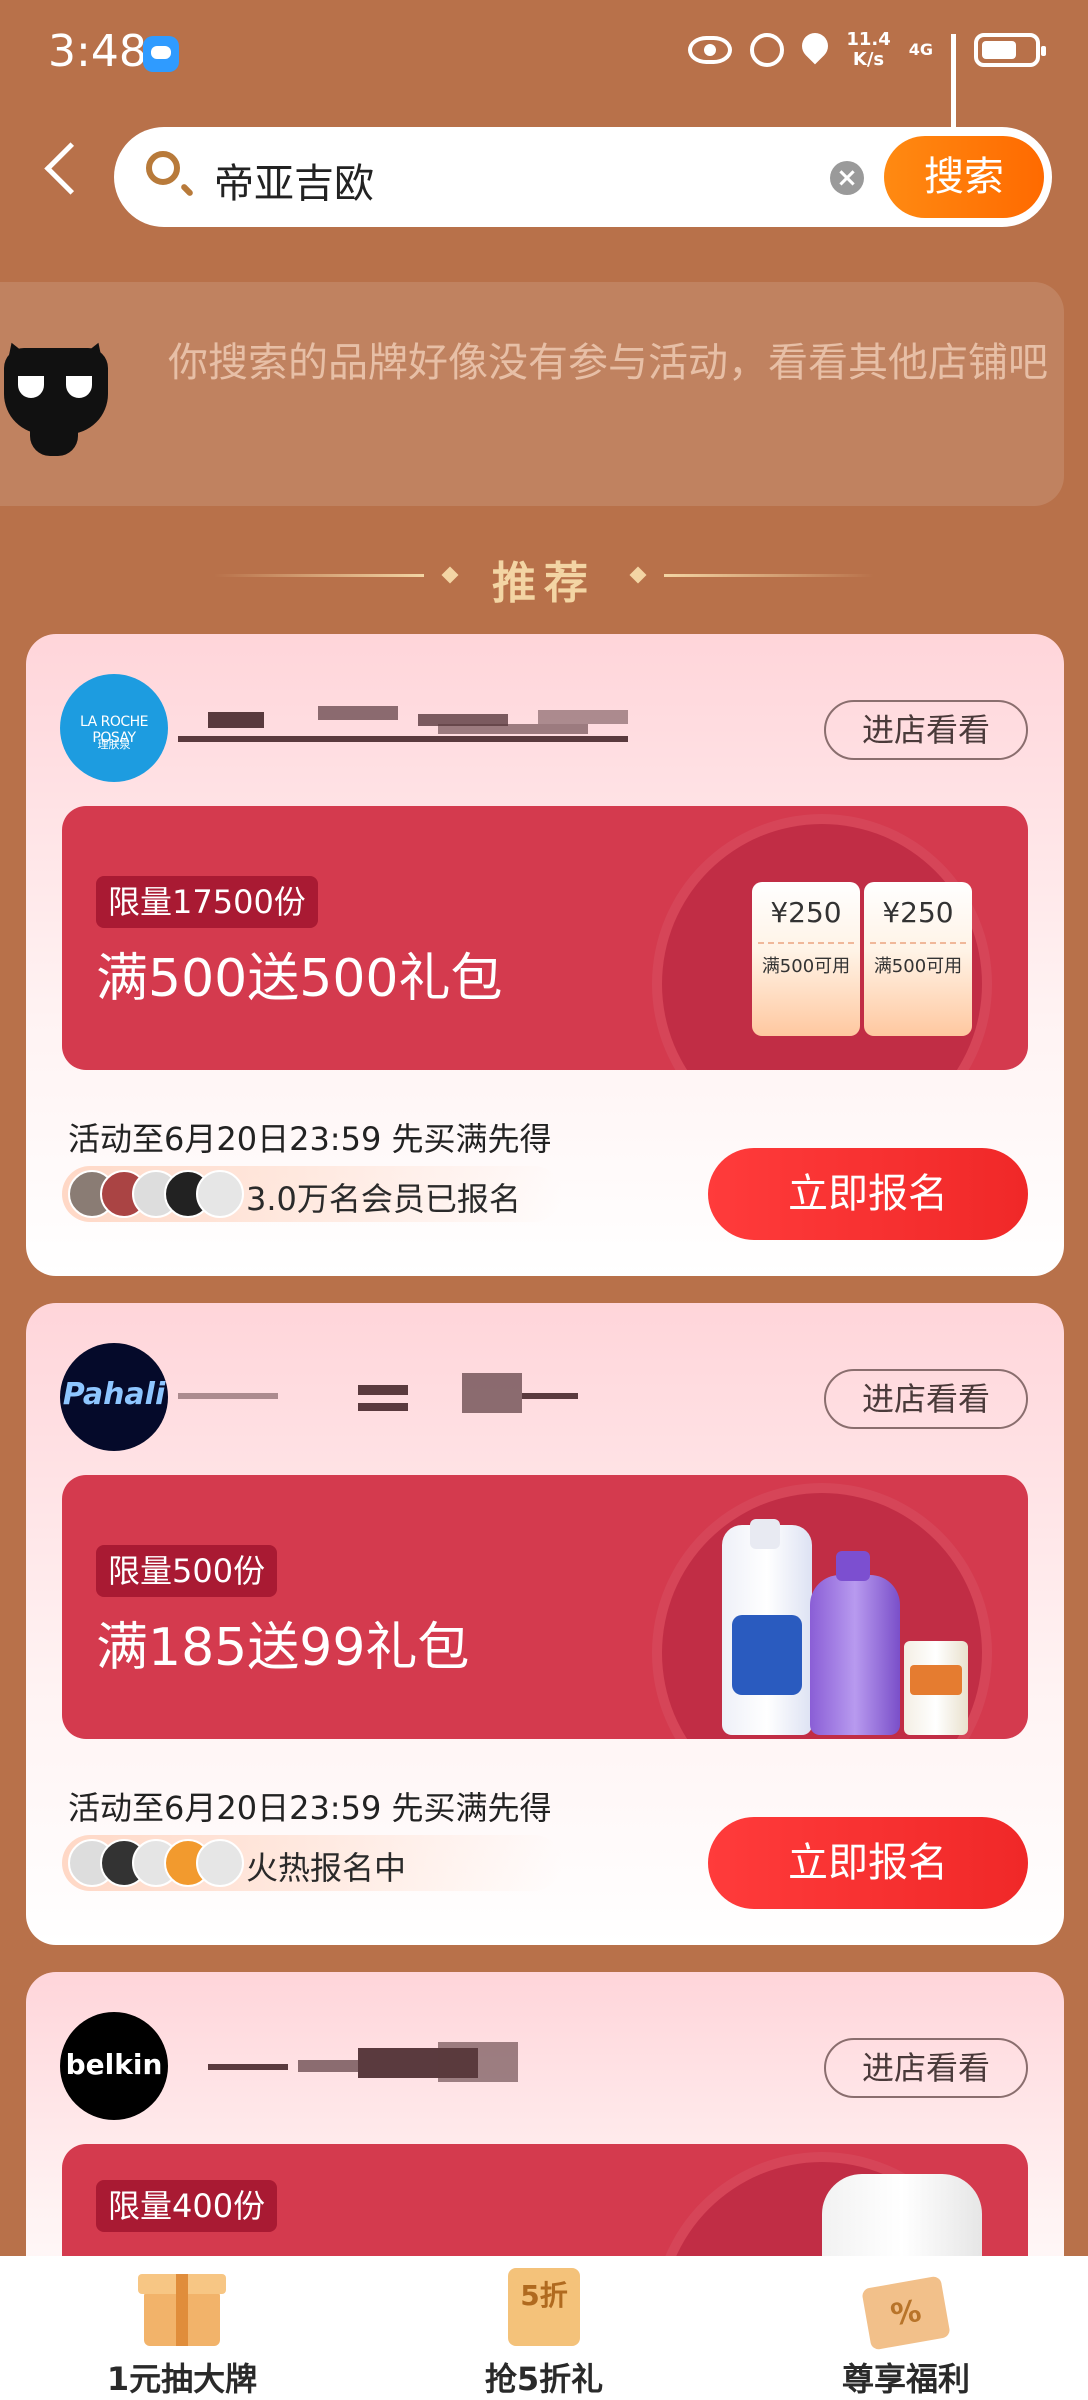 The width and height of the screenshot is (1088, 2400). What do you see at coordinates (283, 1648) in the screenshot?
I see `offer-text: 满185送99礼包` at bounding box center [283, 1648].